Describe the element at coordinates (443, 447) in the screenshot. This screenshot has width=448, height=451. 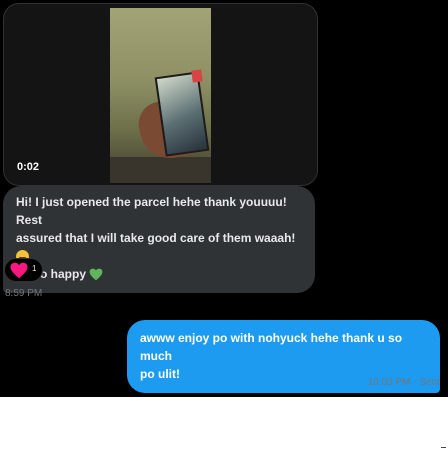
I see `page-edge-mark` at that location.